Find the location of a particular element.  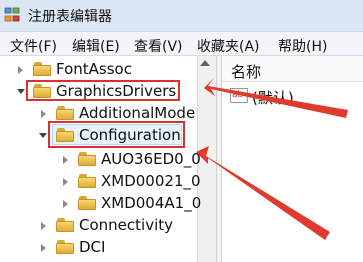

tree-item-connectivity: Connectivity is located at coordinates (98, 226).